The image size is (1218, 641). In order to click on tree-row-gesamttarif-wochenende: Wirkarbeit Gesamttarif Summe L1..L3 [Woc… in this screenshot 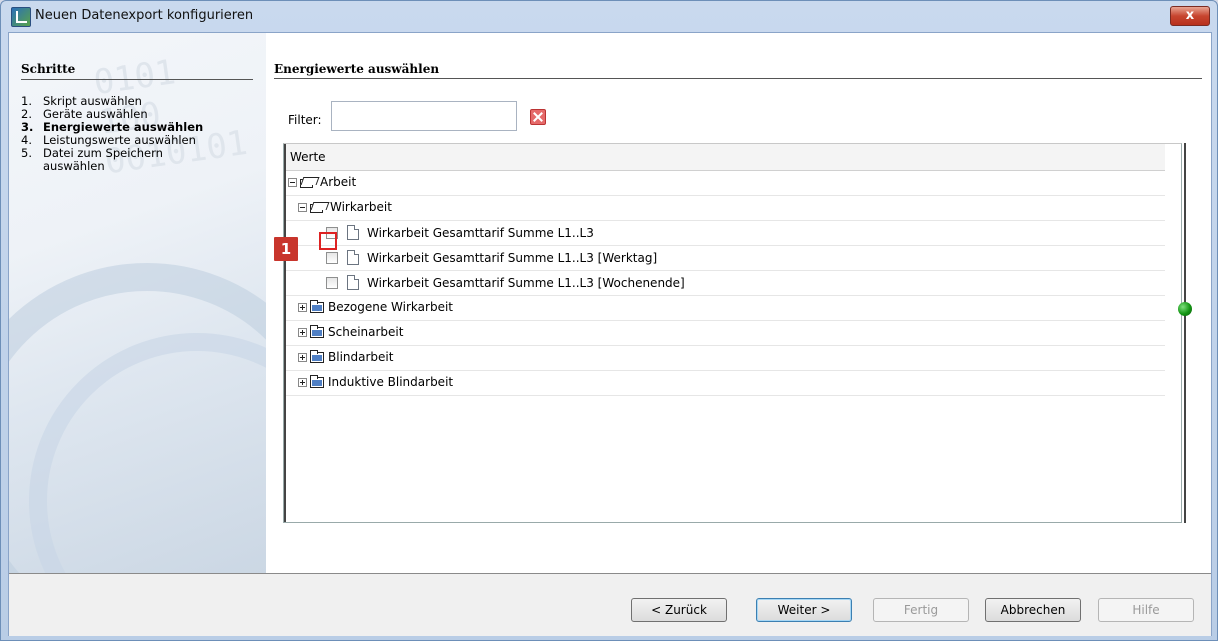, I will do `click(725, 283)`.